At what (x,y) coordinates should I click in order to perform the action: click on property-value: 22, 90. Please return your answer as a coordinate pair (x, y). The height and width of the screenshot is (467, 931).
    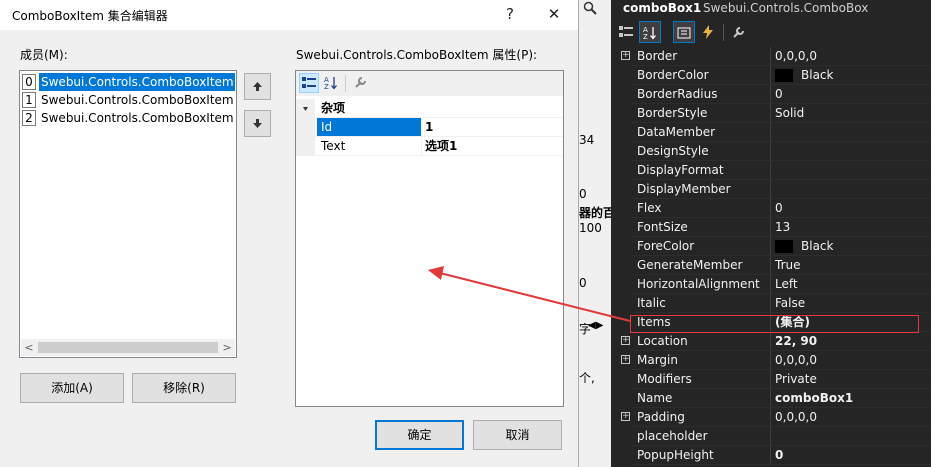
    Looking at the image, I should click on (796, 341).